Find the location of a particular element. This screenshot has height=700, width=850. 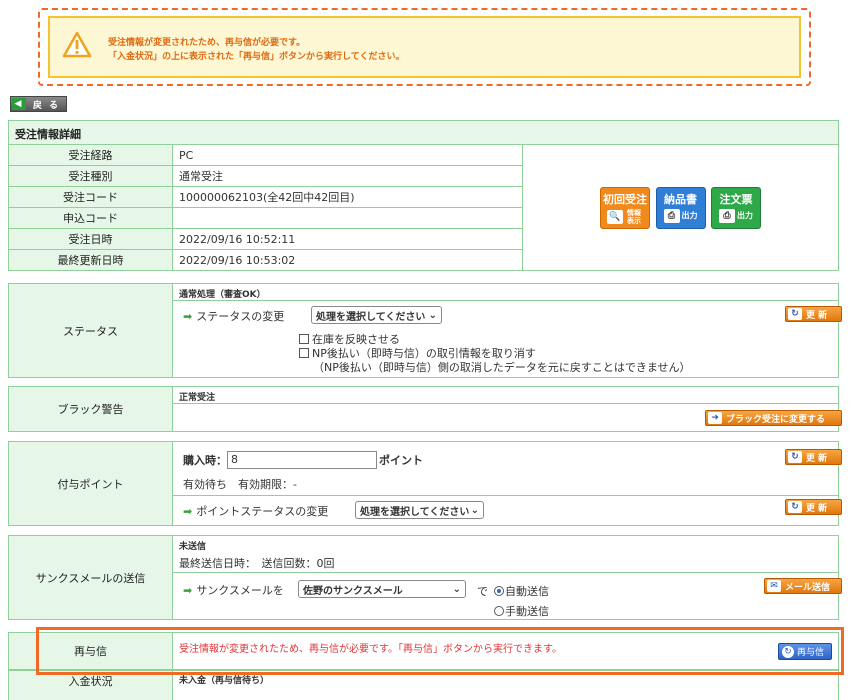

info-value: 通常受注 is located at coordinates (347, 176).